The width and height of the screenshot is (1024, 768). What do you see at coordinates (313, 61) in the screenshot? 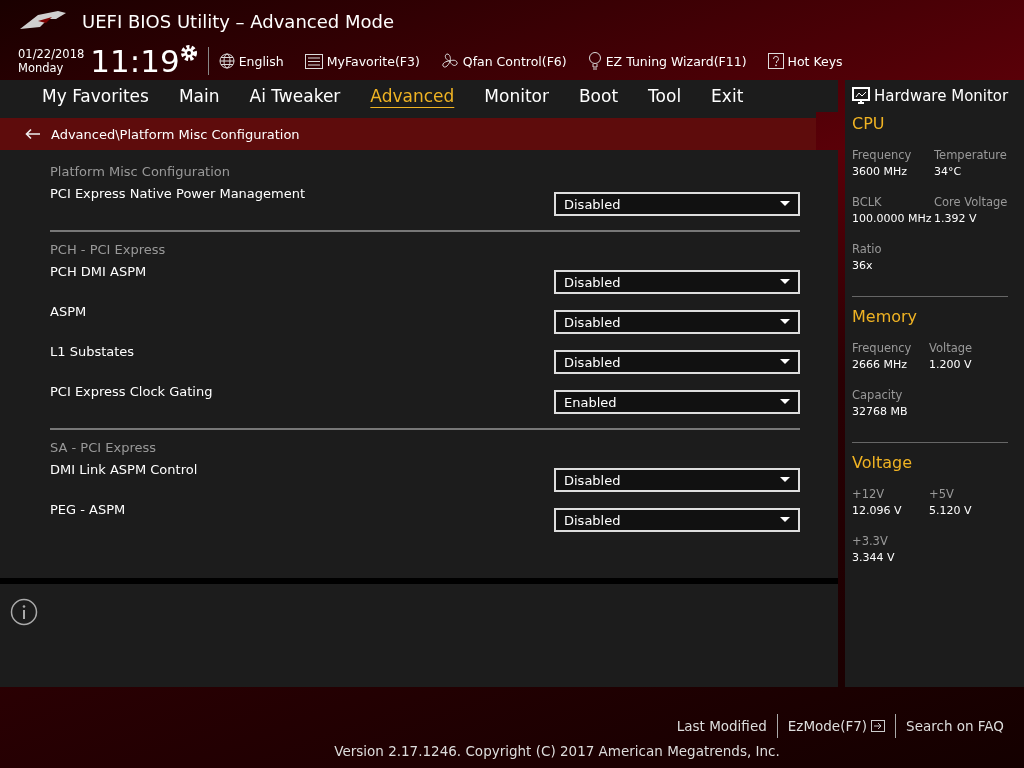
I see `list-icon` at bounding box center [313, 61].